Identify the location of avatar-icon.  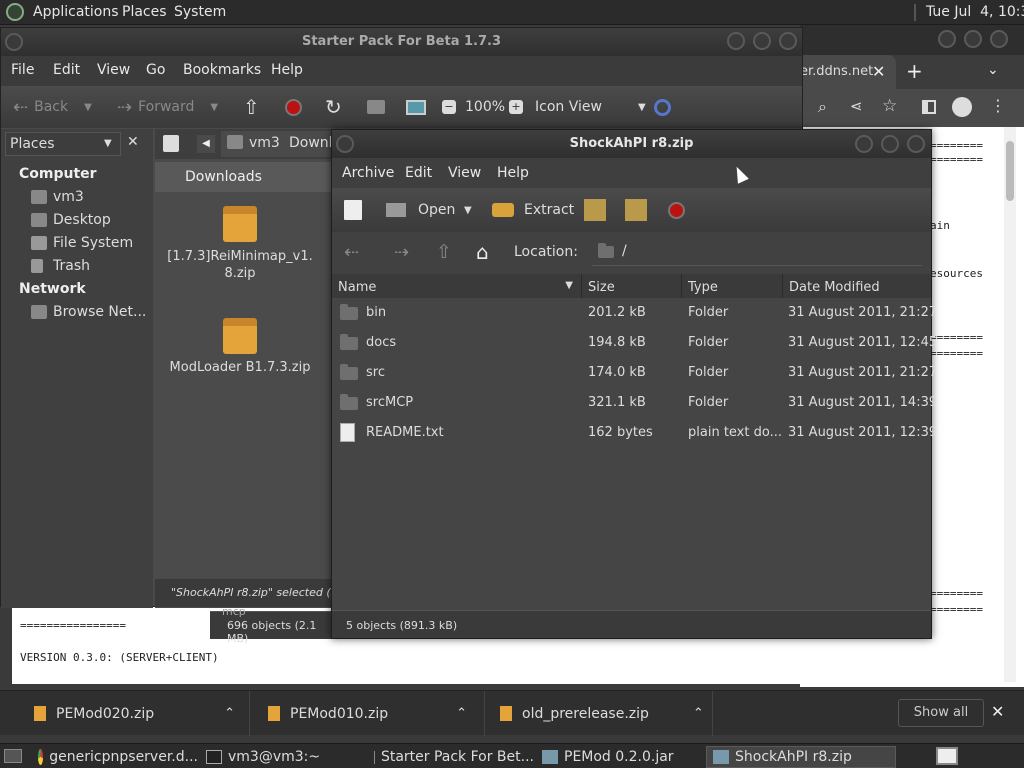
(962, 107).